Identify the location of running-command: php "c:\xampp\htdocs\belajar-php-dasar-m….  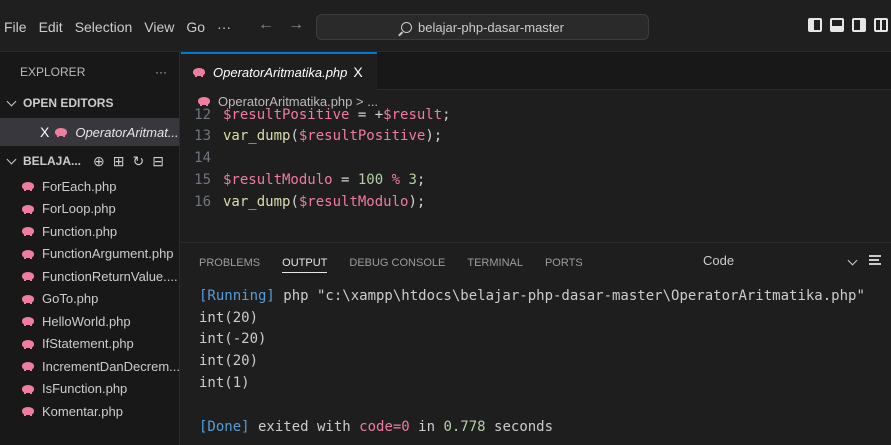
(569, 296).